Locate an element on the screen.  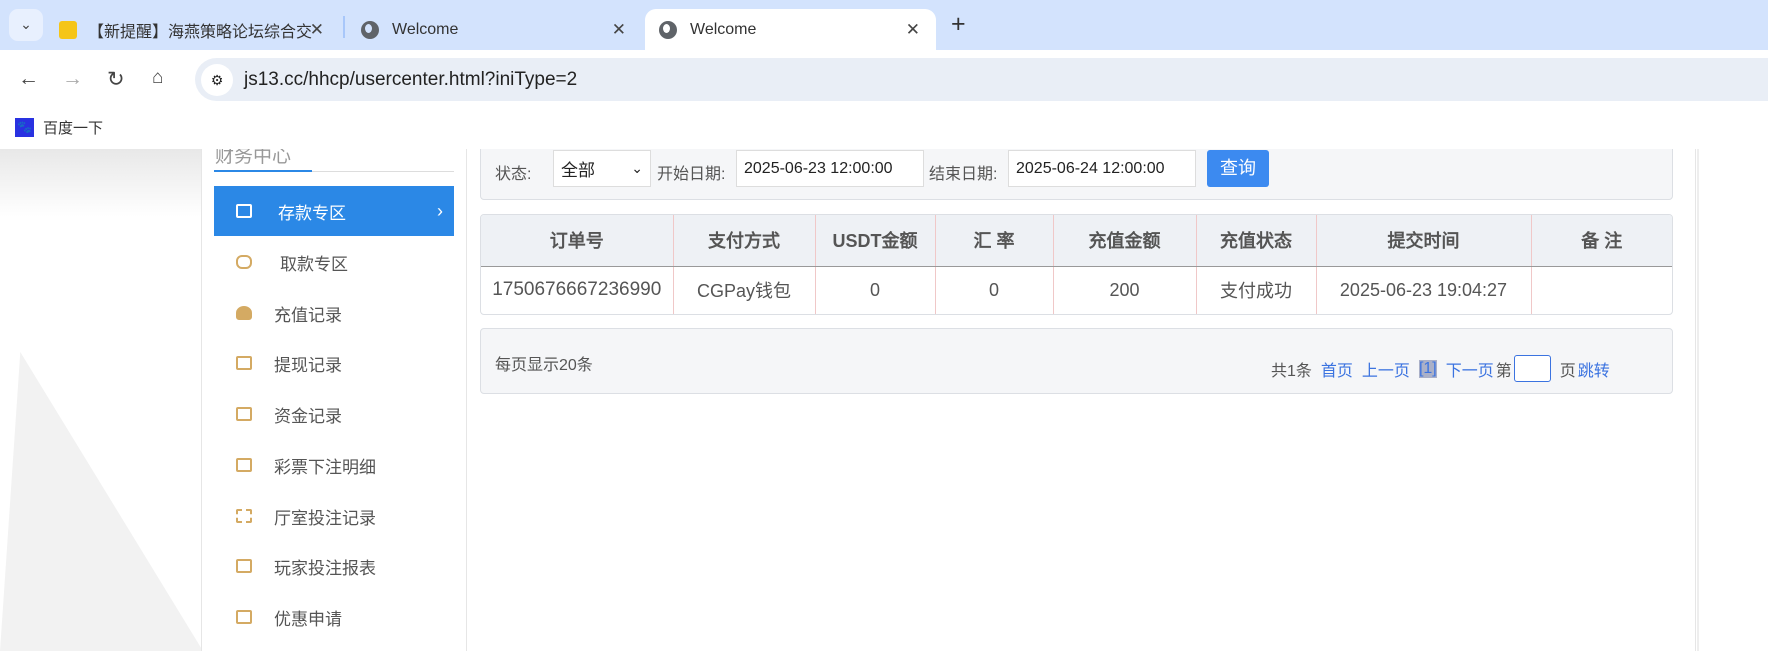
tab-strip: ⌄ 【新提醒】海燕策略论坛综合交 ✕ Welcome ✕ Welcome ✕ + is located at coordinates (884, 25).